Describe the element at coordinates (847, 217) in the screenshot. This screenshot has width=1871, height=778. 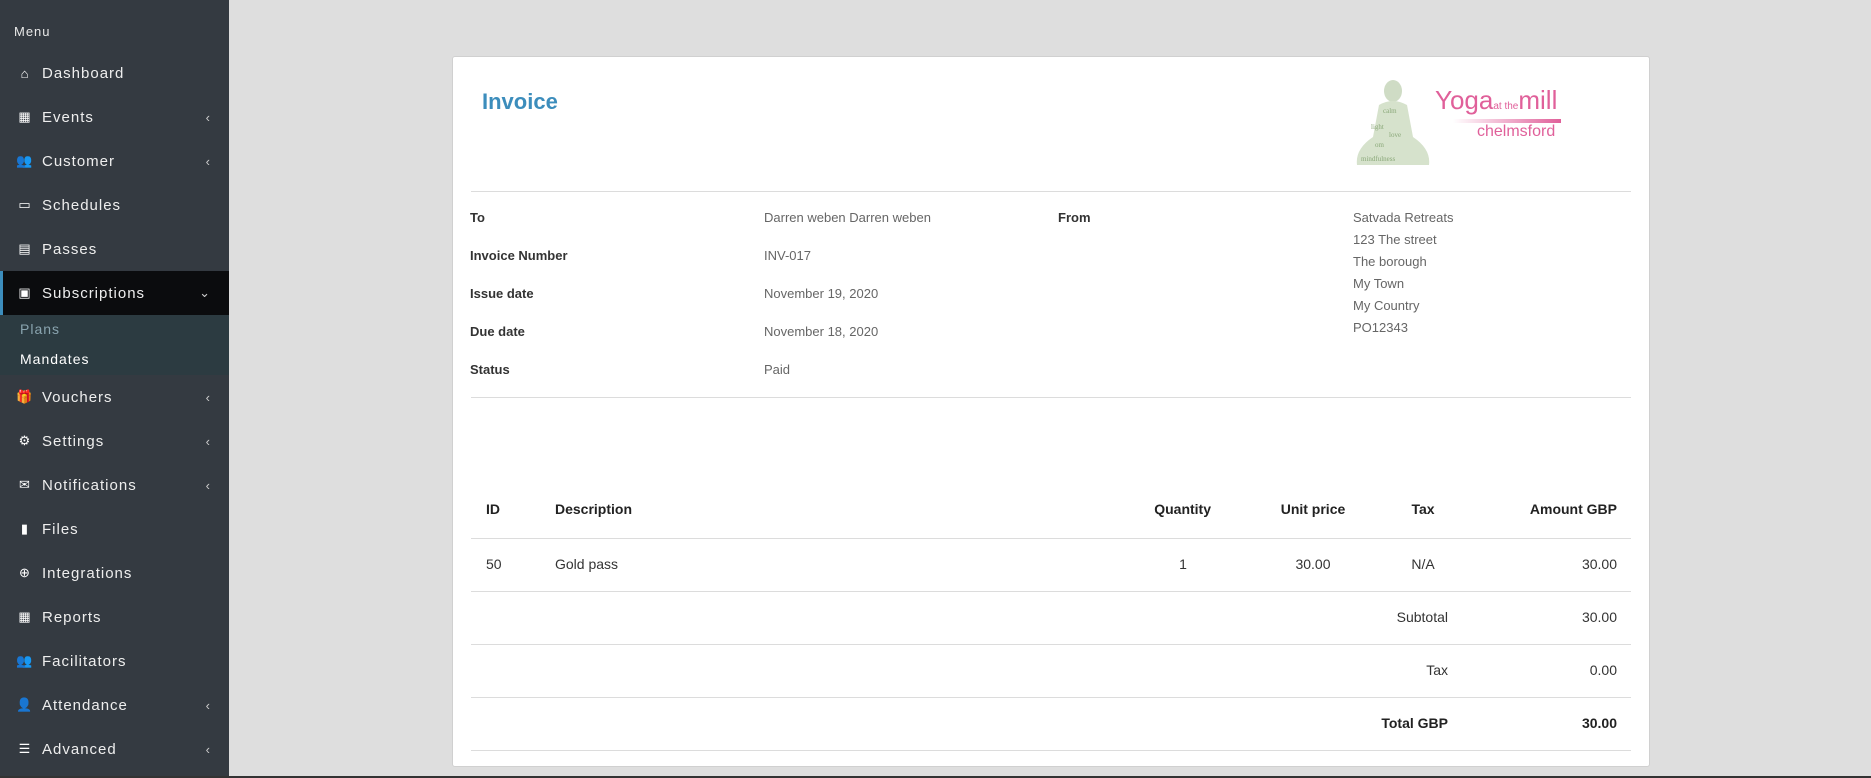
I see `detail-value: Darren weben Darren weben` at that location.